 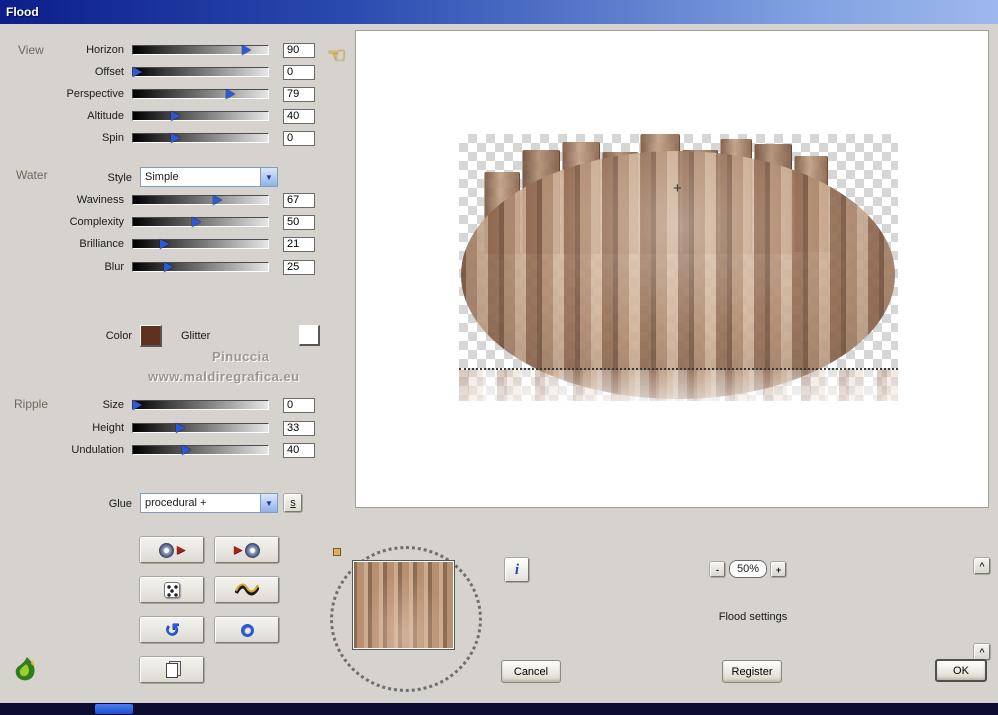 I want to click on glue-dropdown: procedural + ▼, so click(x=209, y=503).